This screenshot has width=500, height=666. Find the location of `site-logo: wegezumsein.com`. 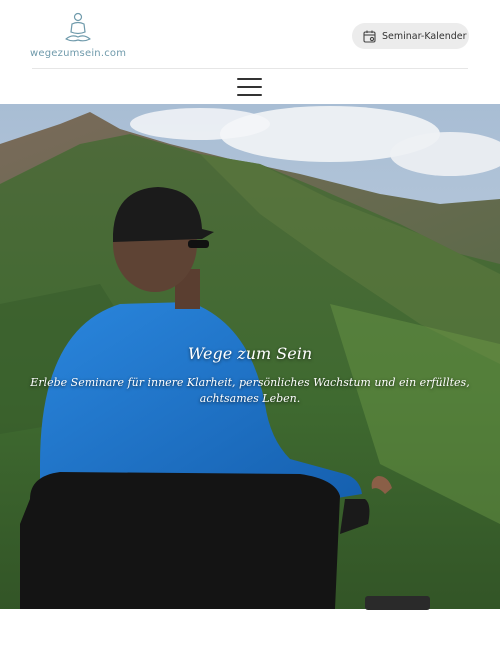

site-logo: wegezumsein.com is located at coordinates (78, 37).